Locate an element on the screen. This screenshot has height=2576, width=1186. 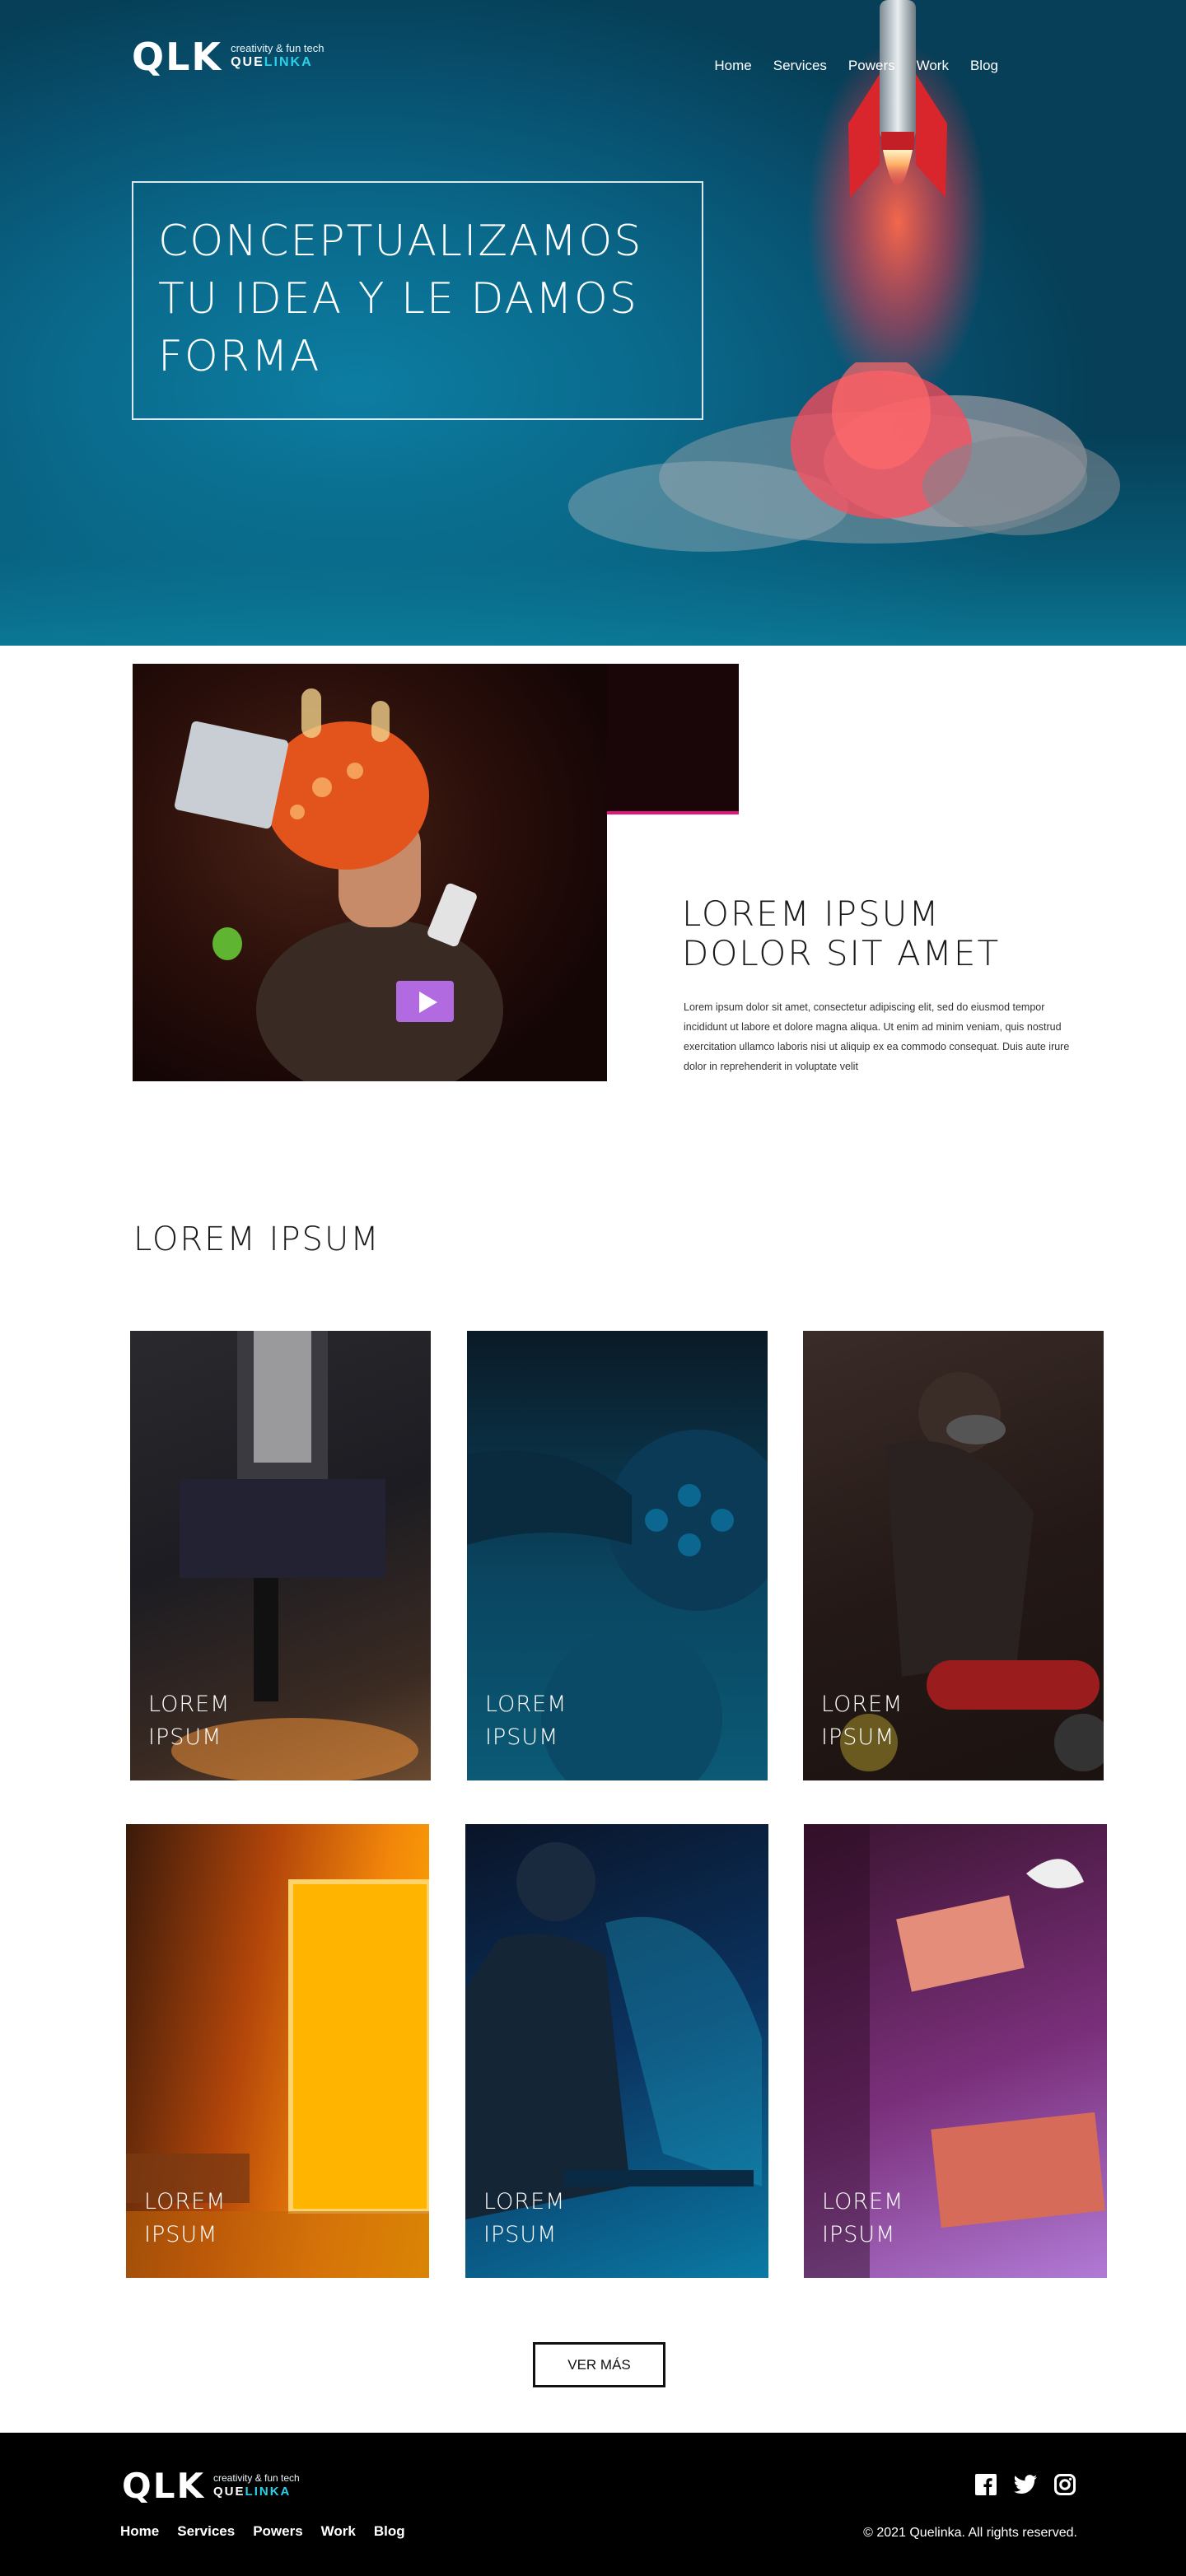
footer-nav-work: Work is located at coordinates (338, 2531).